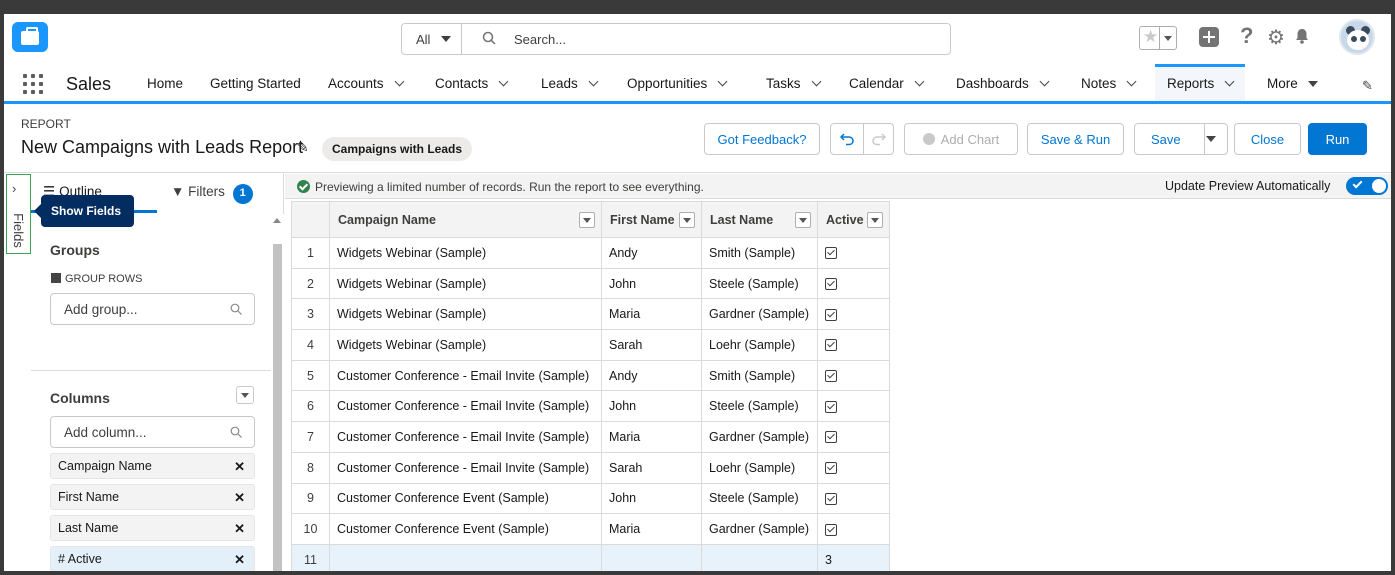 The width and height of the screenshot is (1395, 575). What do you see at coordinates (853, 219) in the screenshot?
I see `column-header-active: Active` at bounding box center [853, 219].